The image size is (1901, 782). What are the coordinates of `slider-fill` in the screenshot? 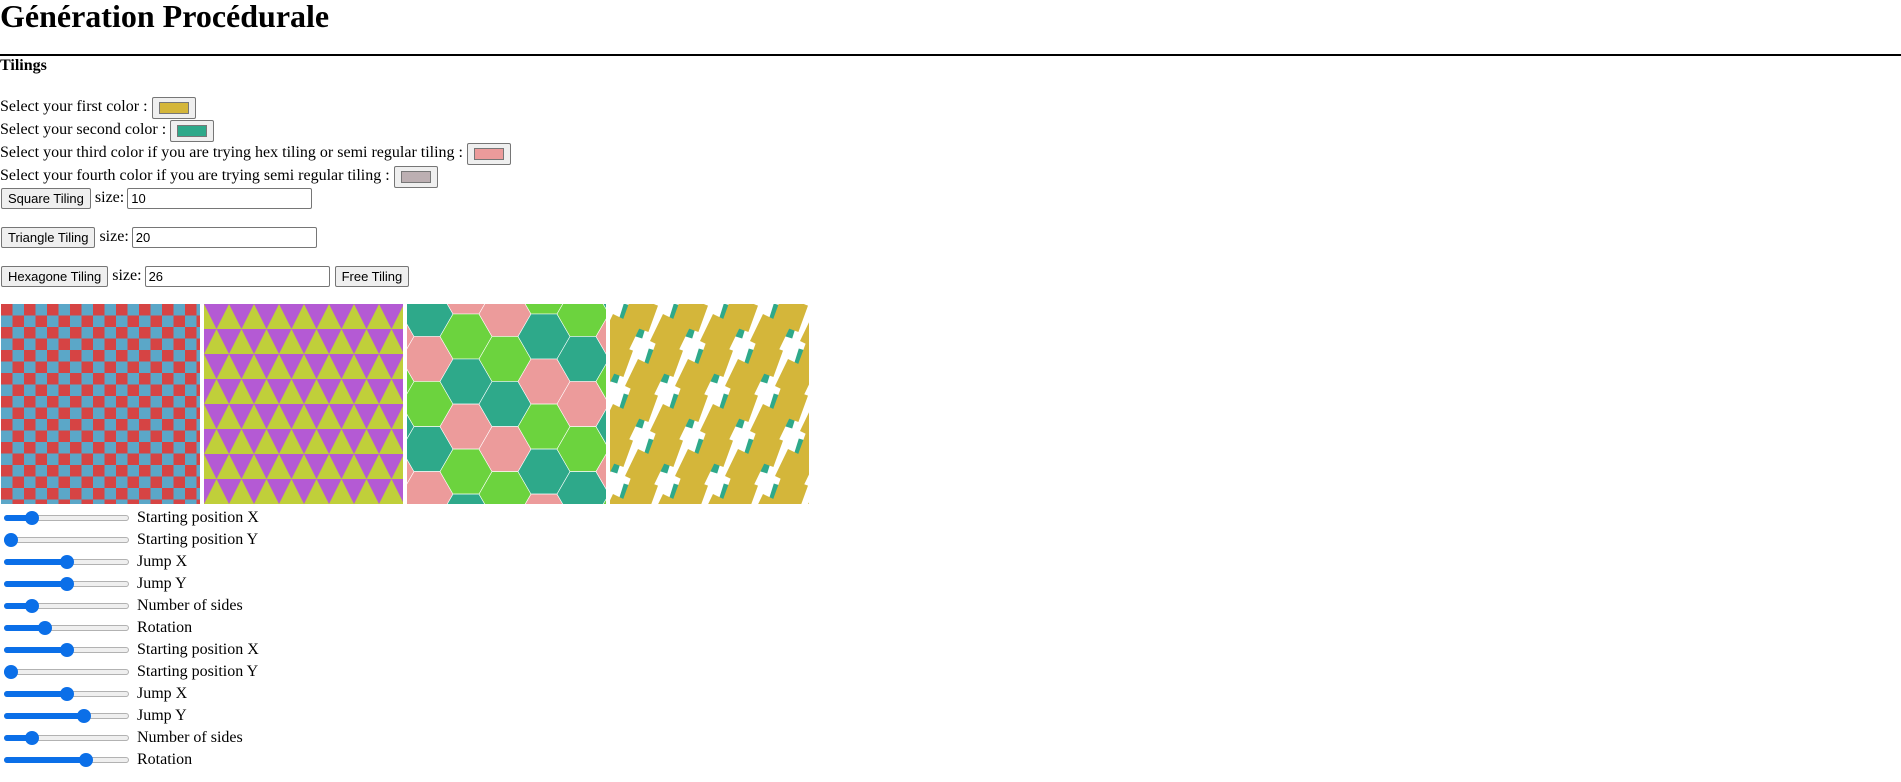 It's located at (44, 716).